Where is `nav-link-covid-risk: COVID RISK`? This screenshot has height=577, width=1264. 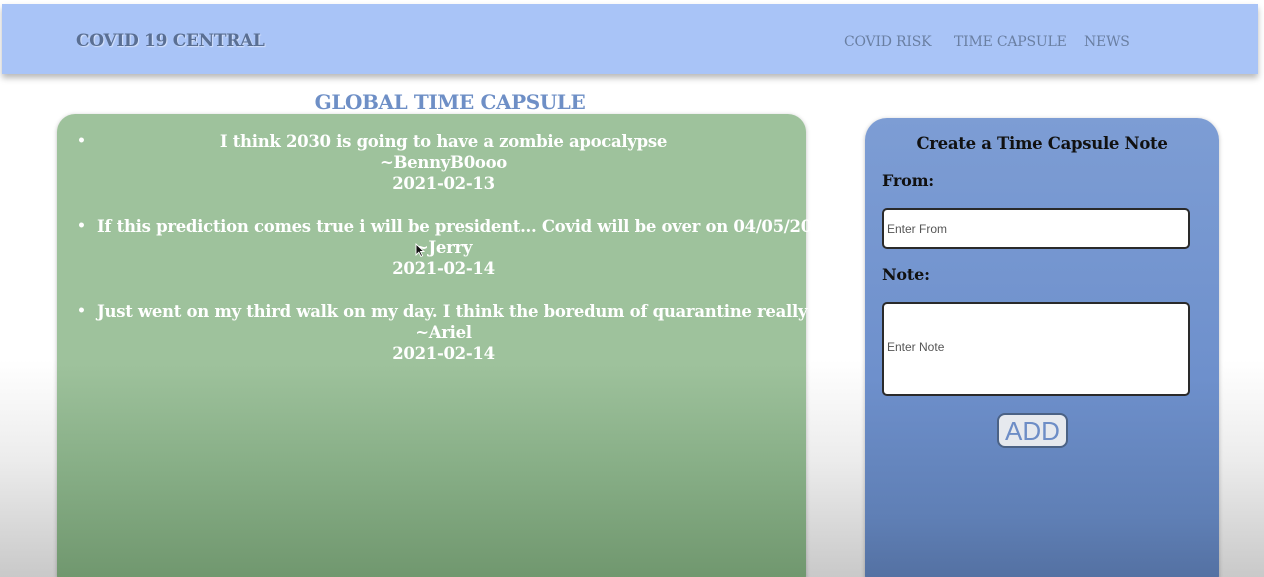 nav-link-covid-risk: COVID RISK is located at coordinates (888, 42).